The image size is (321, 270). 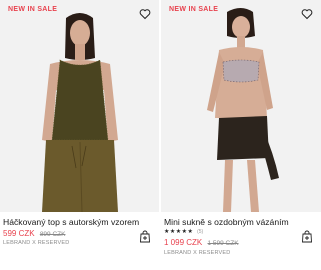 What do you see at coordinates (52, 234) in the screenshot?
I see `original-price: 899 CZK` at bounding box center [52, 234].